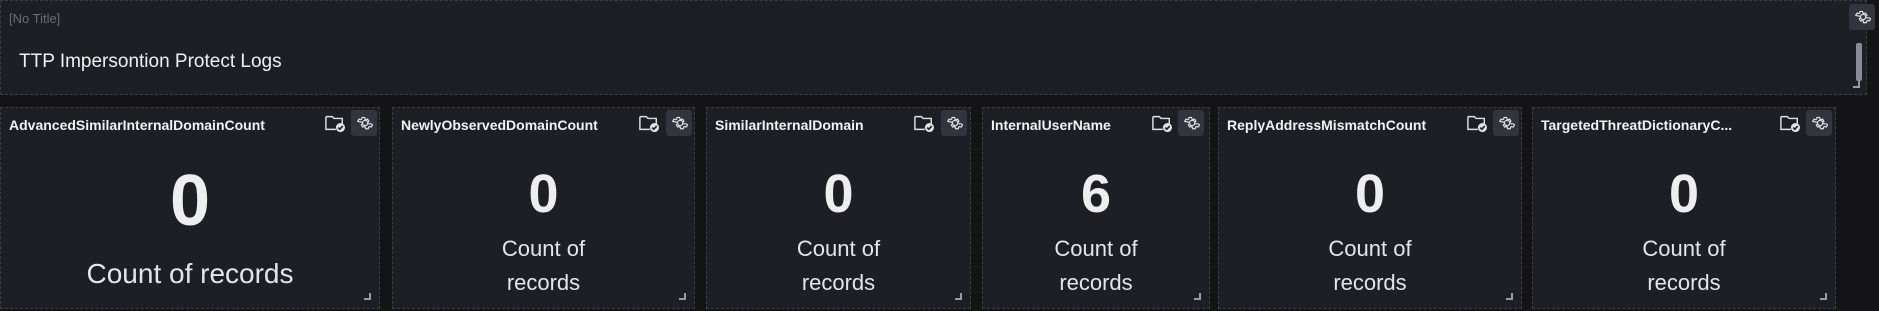 This screenshot has width=1879, height=311. I want to click on metric-card: InternalUserName 6 Count of records, so click(1096, 208).